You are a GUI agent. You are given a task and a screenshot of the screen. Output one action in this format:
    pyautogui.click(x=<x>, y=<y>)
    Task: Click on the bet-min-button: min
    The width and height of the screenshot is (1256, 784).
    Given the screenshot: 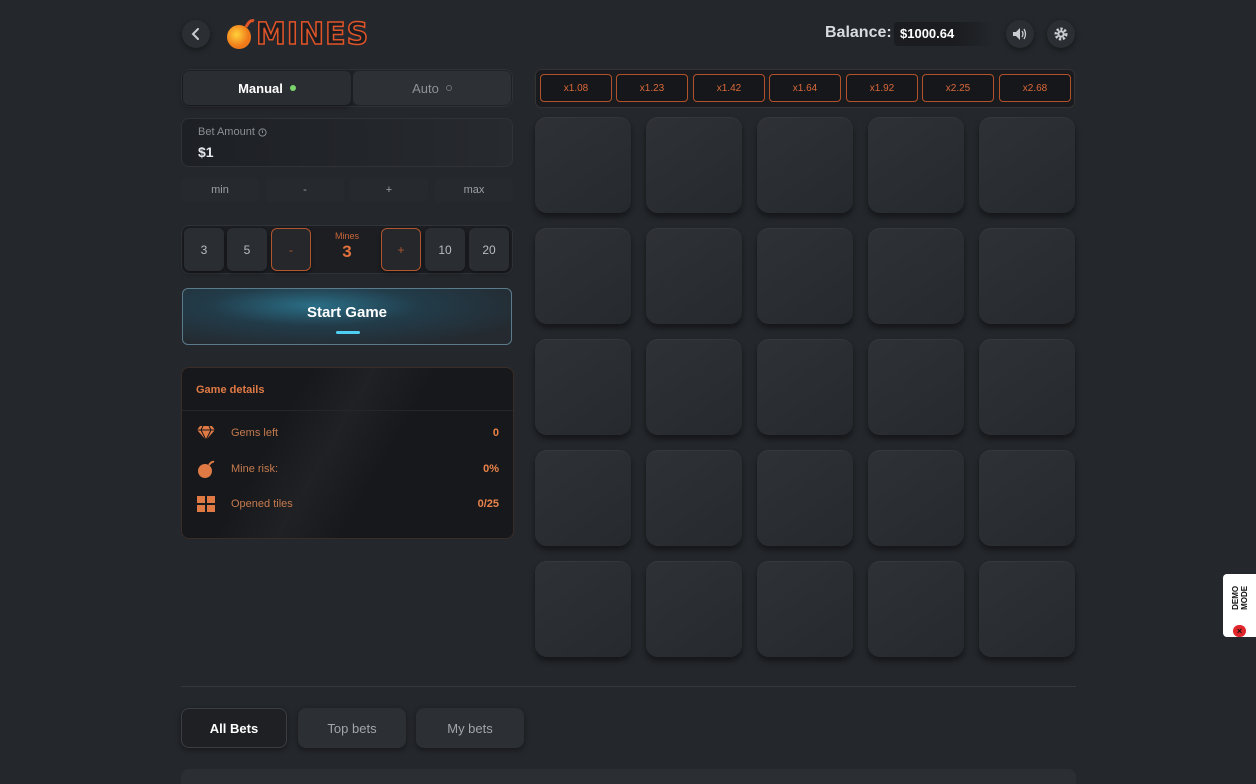 What is the action you would take?
    pyautogui.click(x=220, y=190)
    